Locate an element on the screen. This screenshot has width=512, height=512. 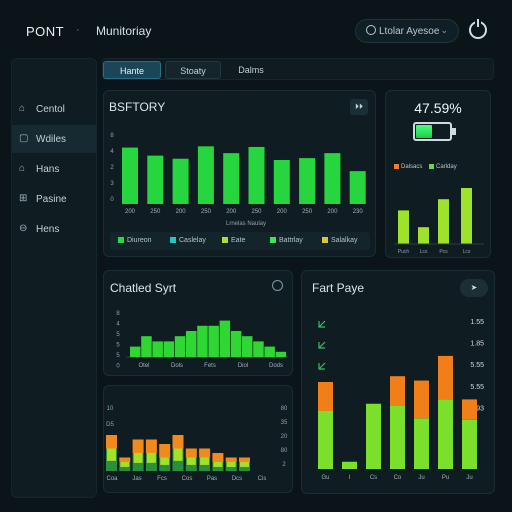
x-tick-label: Puch is located at coordinates (404, 252).